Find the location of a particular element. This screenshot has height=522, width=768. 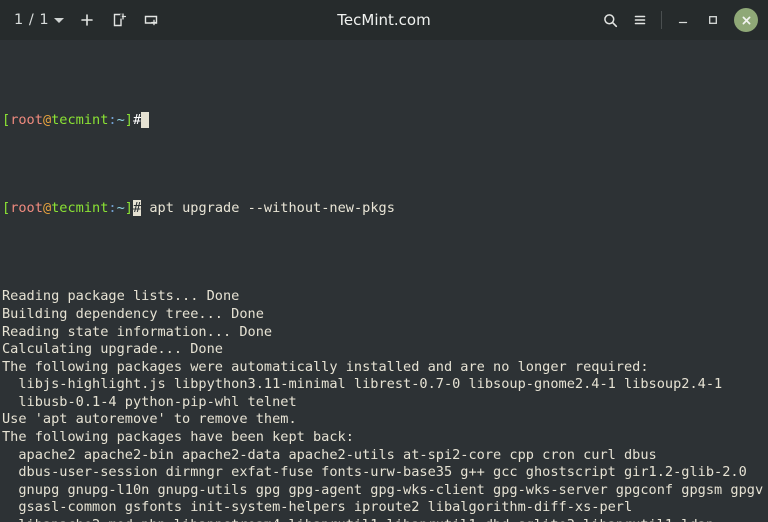

output-line: Reading package lists... Done is located at coordinates (121, 296).